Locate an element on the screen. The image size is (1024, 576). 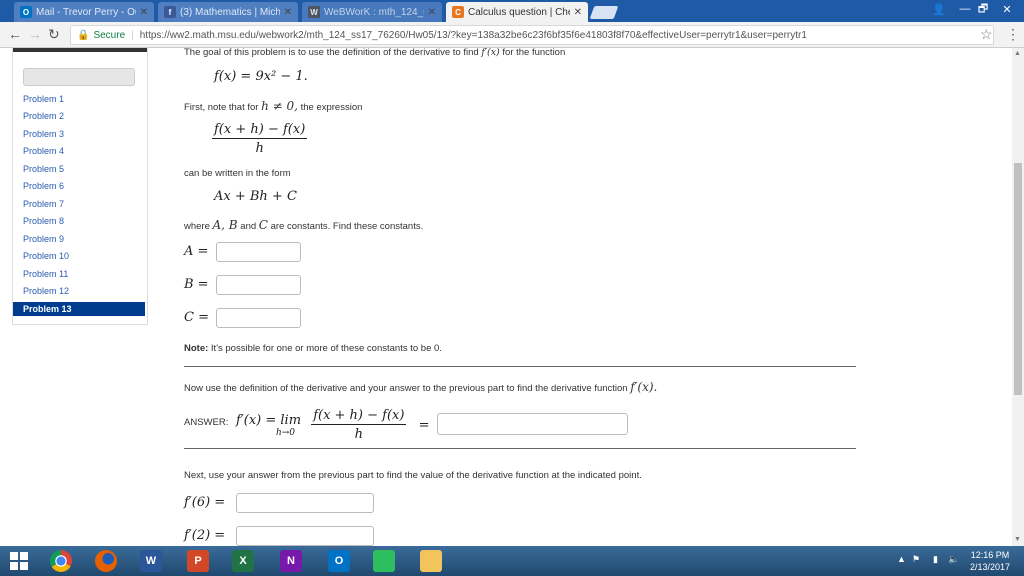
sidebar-item-problem-7: Problem 7 is located at coordinates (43, 204).